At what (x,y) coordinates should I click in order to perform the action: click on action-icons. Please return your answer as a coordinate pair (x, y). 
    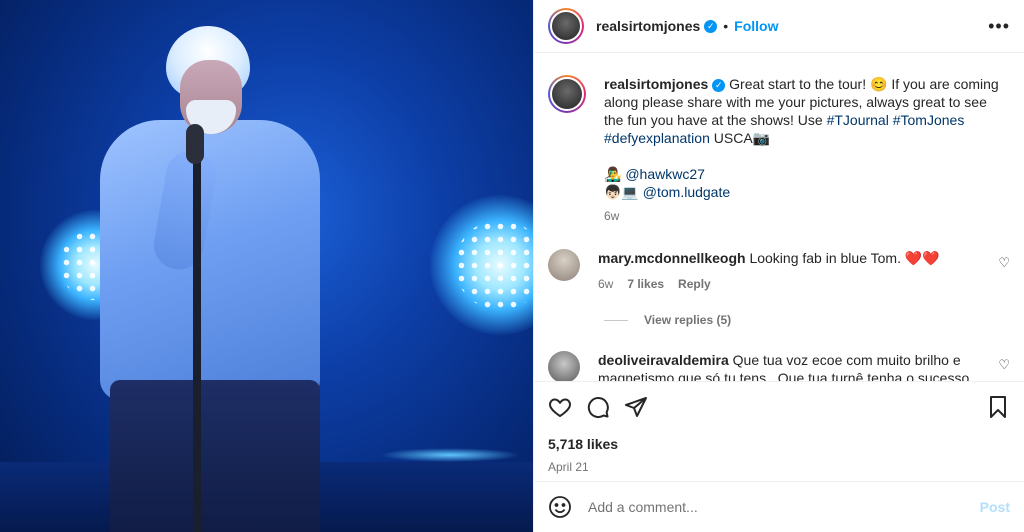
    Looking at the image, I should click on (779, 407).